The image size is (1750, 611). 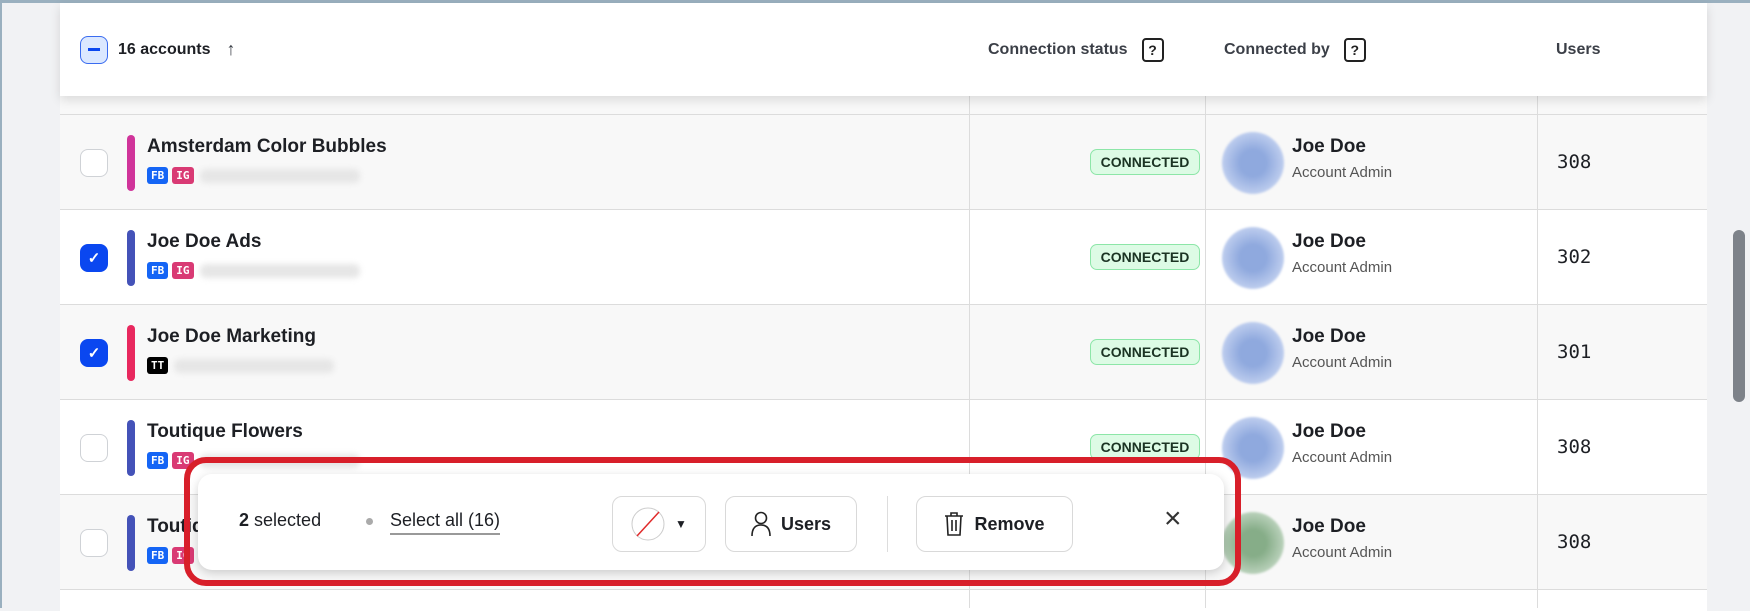 I want to click on column-connected-by: Connected by?, so click(x=1295, y=49).